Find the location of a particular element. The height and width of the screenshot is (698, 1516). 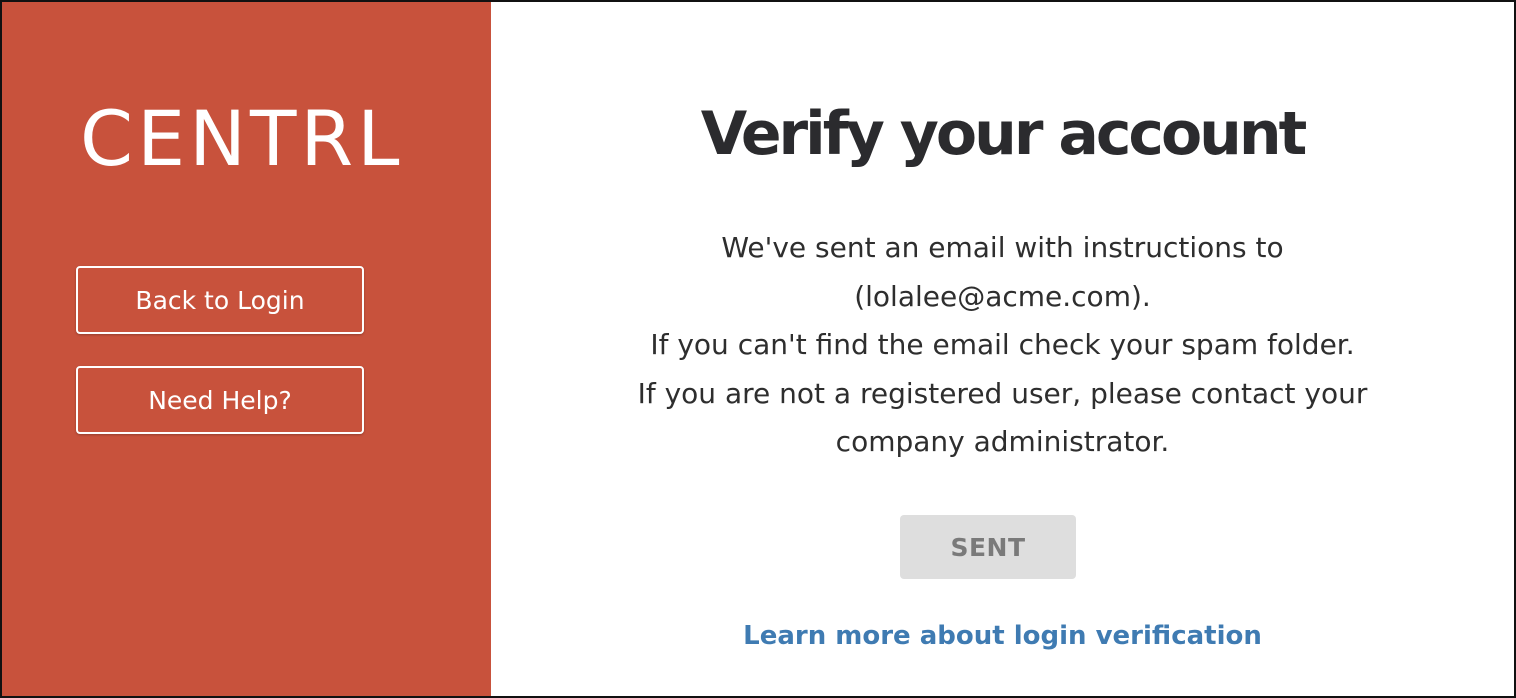

learn-more-link: Learn more about login verification is located at coordinates (1002, 636).